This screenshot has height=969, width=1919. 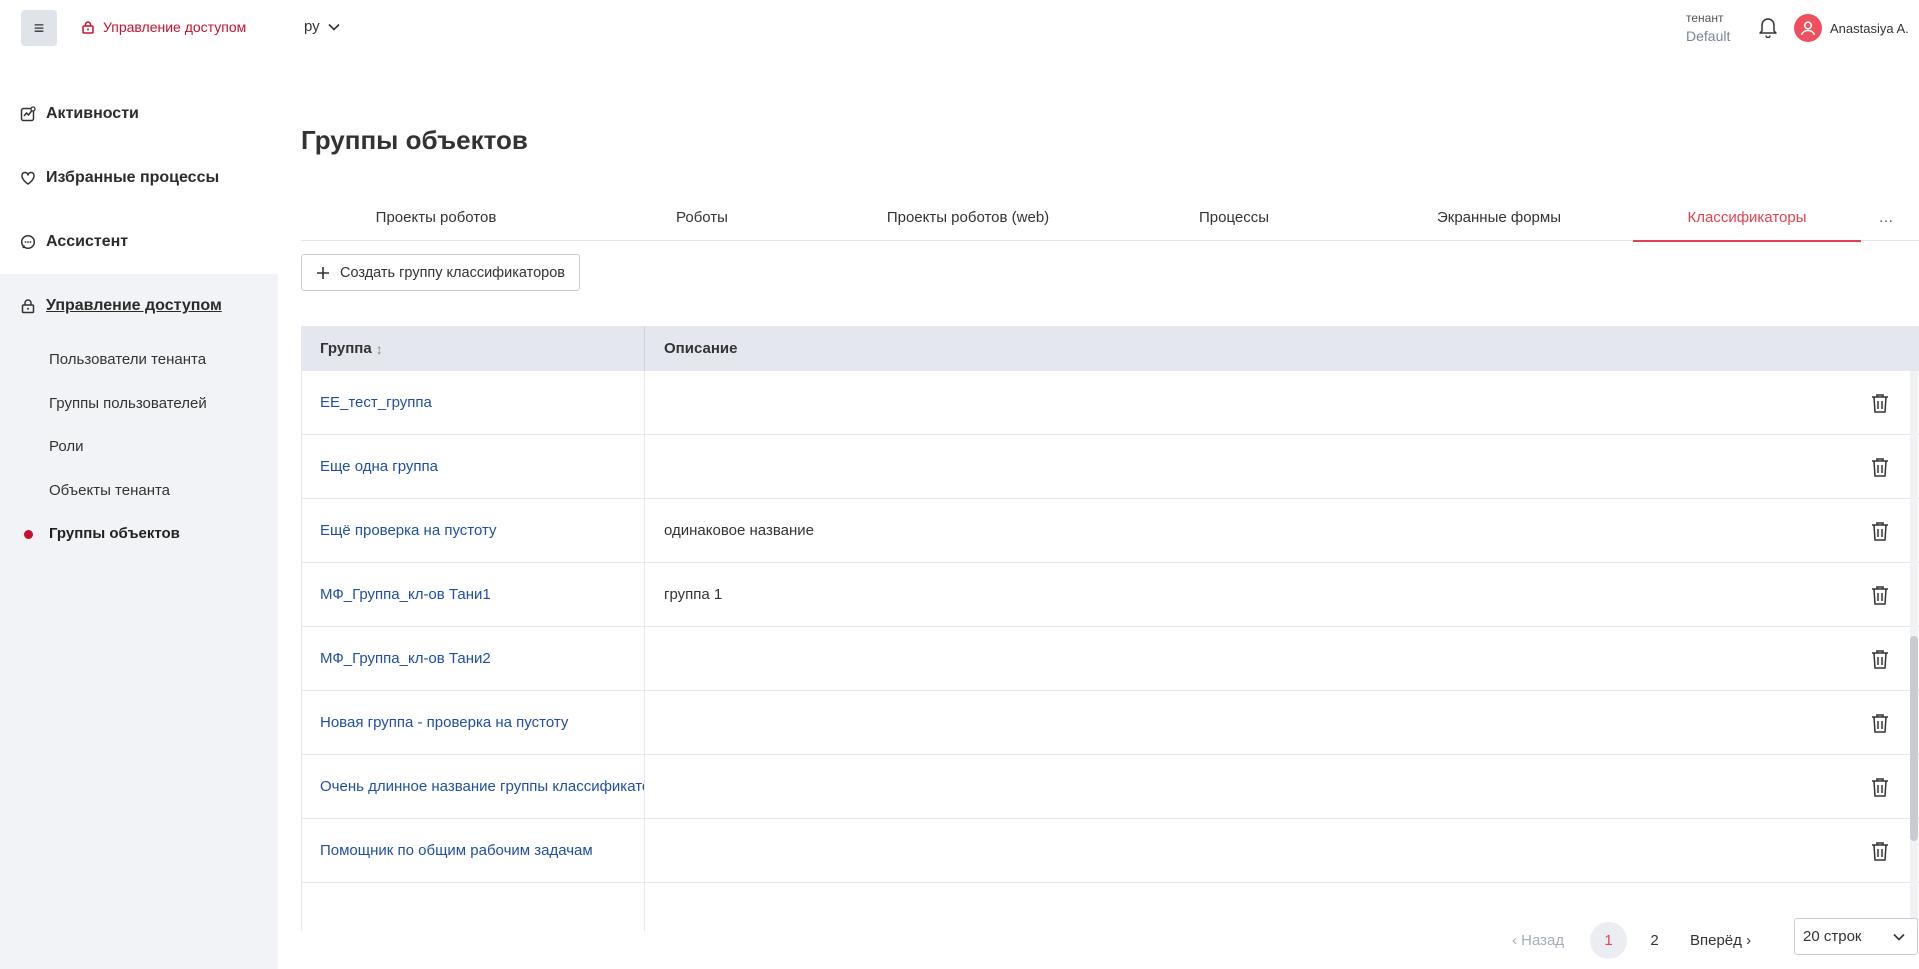 I want to click on sidebar-item-label: Управление доступом, so click(x=134, y=305).